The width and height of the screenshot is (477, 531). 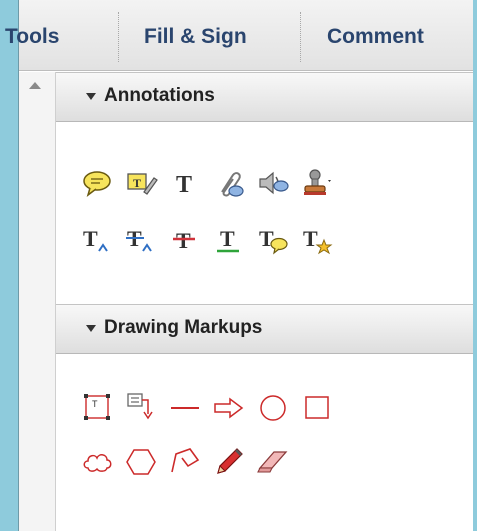 I want to click on stamp-icon, so click(x=317, y=183).